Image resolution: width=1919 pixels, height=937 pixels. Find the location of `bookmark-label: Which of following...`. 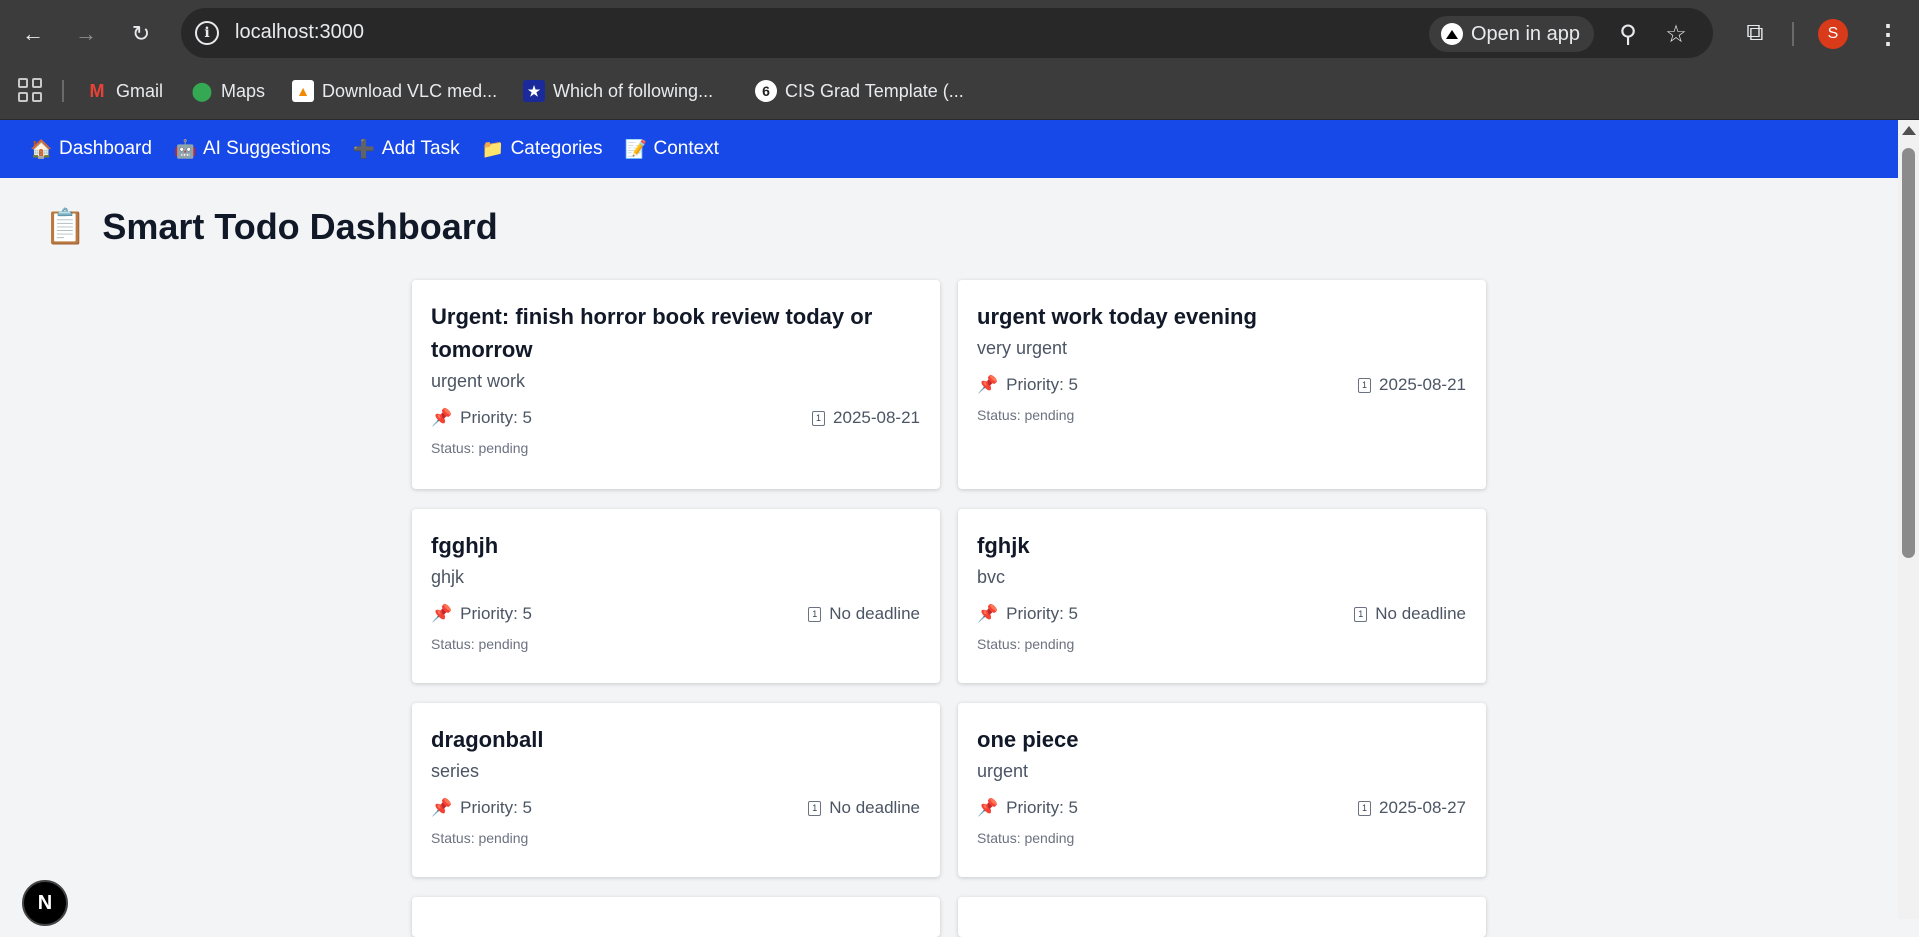

bookmark-label: Which of following... is located at coordinates (633, 90).